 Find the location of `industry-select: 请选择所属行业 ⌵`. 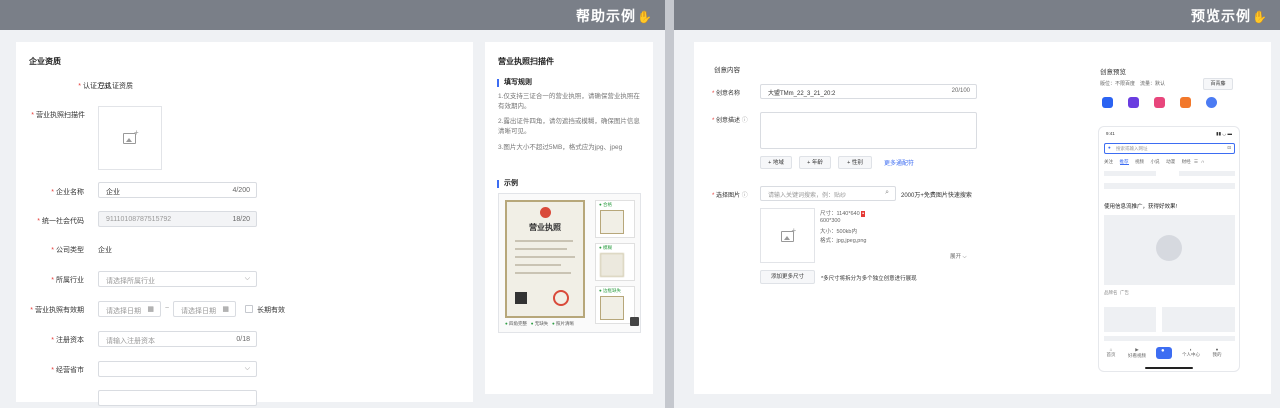

industry-select: 请选择所属行业 ⌵ is located at coordinates (177, 279).